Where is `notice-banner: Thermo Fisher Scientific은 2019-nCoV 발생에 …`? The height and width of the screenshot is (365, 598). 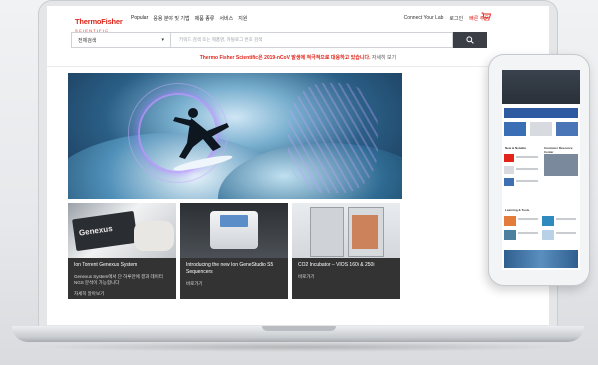
notice-banner: Thermo Fisher Scientific은 2019-nCoV 발생에 … is located at coordinates (298, 57).